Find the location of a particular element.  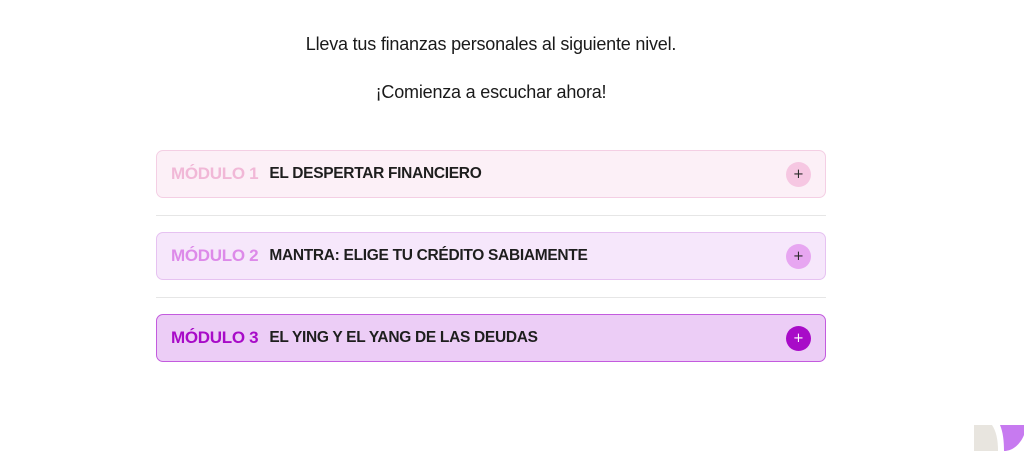

module-title: MANTRA: ELIGE TU CRÉDITO SABIAMENTE is located at coordinates (428, 255).